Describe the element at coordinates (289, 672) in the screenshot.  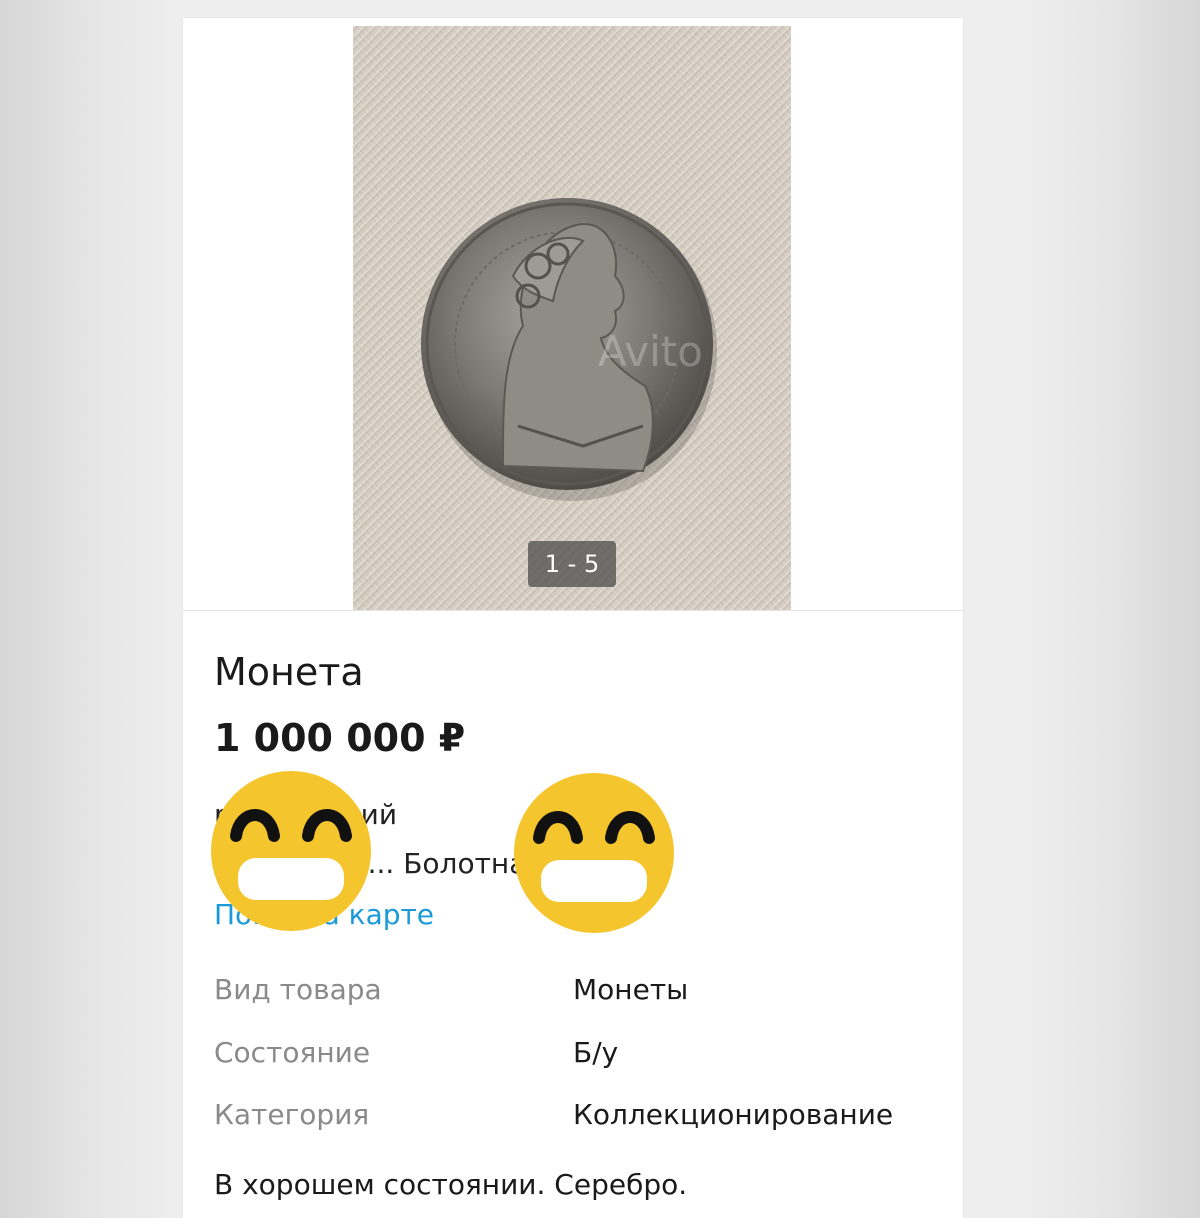
I see `listing-title: Монета` at that location.